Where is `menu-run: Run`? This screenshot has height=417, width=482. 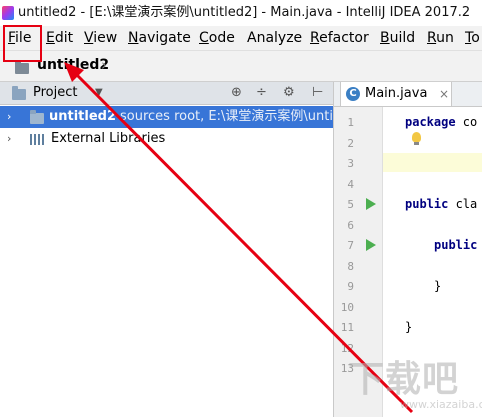
menu-run: Run is located at coordinates (440, 38).